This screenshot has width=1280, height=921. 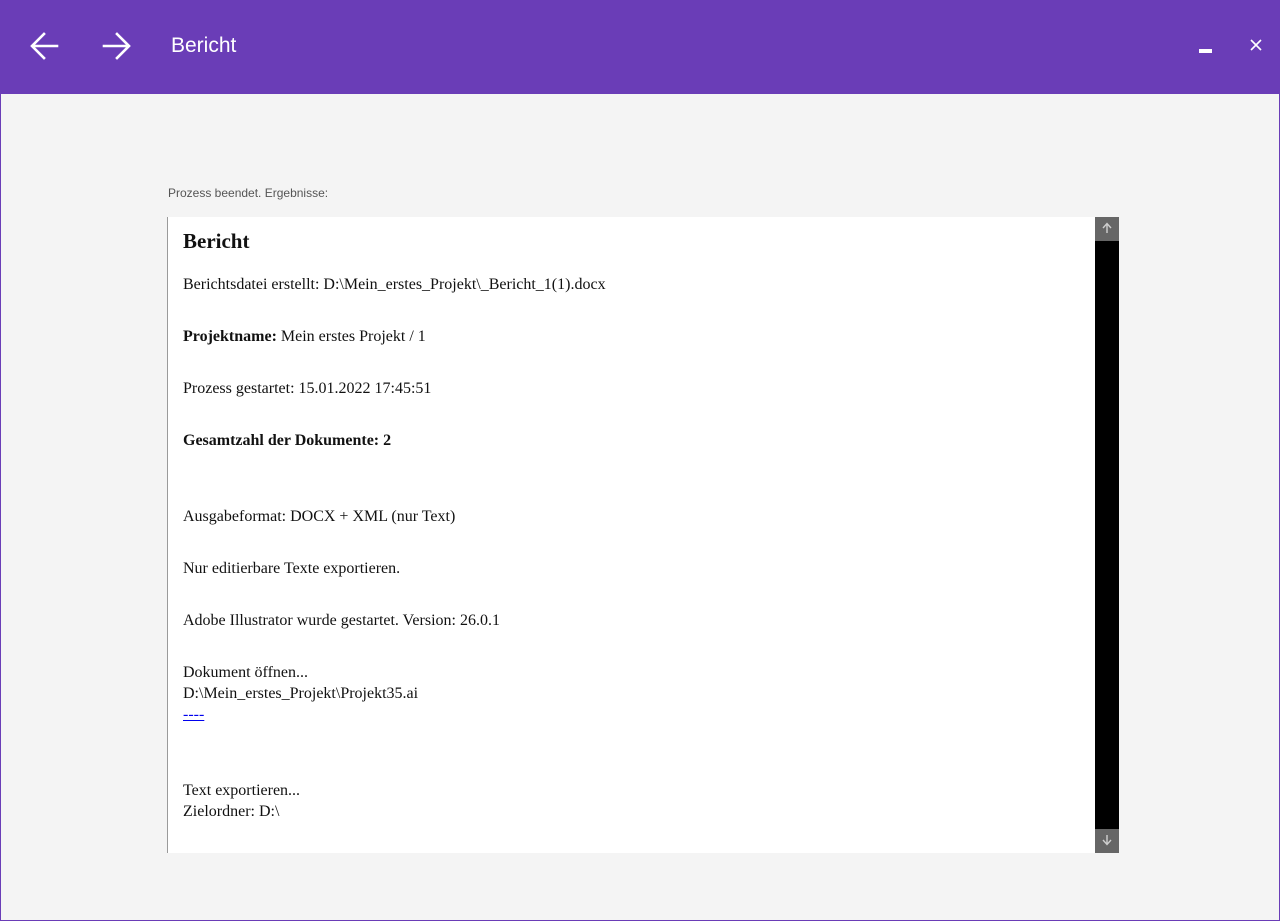 I want to click on scroll-down-button, so click(x=1107, y=841).